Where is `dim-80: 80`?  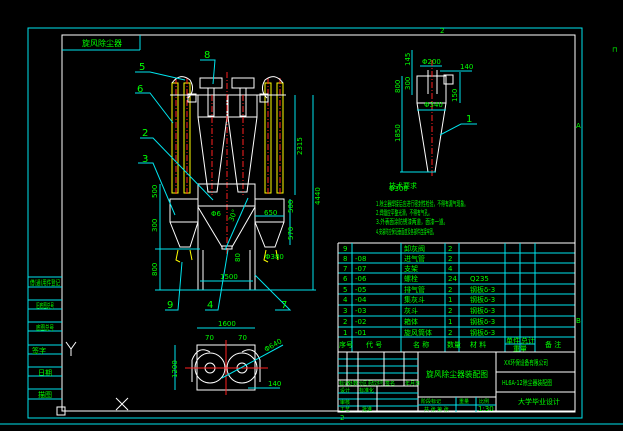
dim-80: 80 is located at coordinates (238, 257).